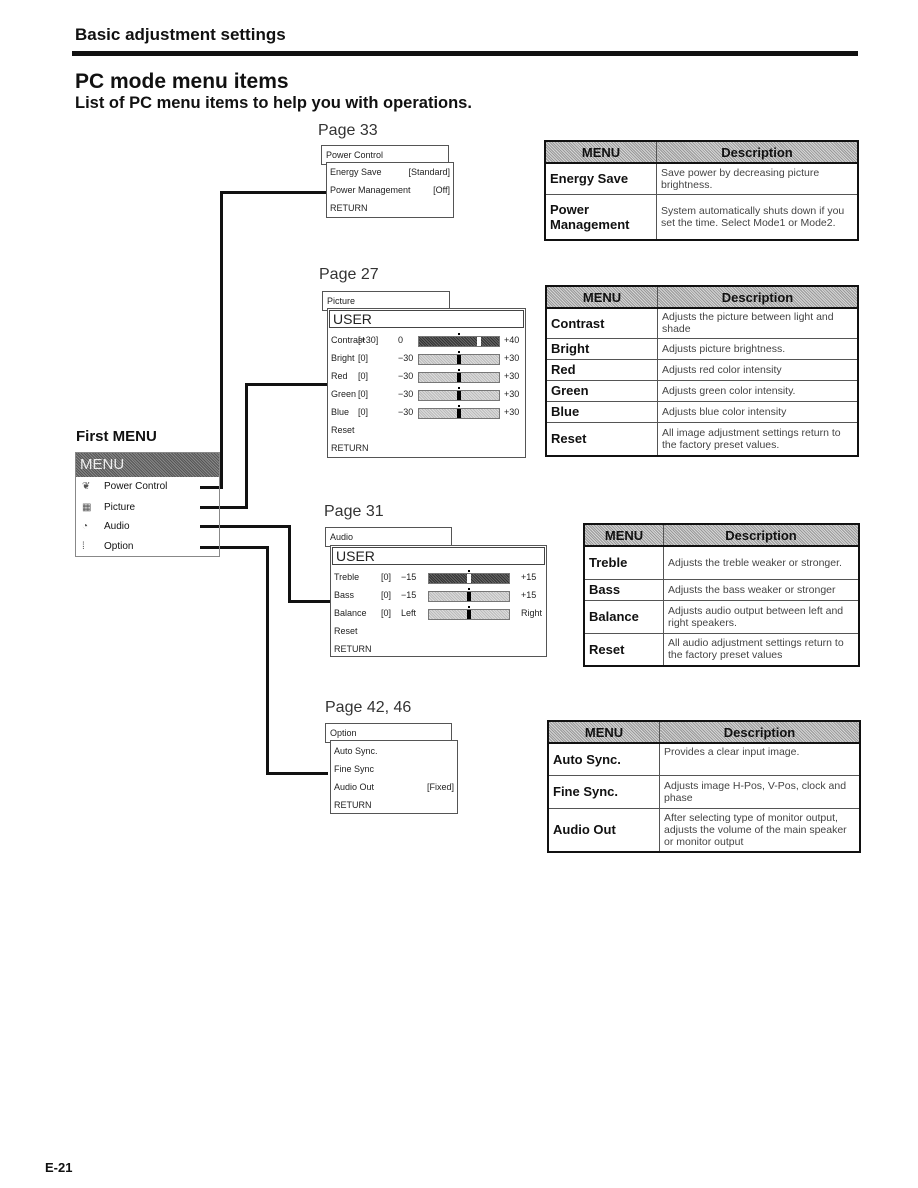 This screenshot has height=1188, width=918. What do you see at coordinates (116, 436) in the screenshot?
I see `first-menu-label: First MENU` at bounding box center [116, 436].